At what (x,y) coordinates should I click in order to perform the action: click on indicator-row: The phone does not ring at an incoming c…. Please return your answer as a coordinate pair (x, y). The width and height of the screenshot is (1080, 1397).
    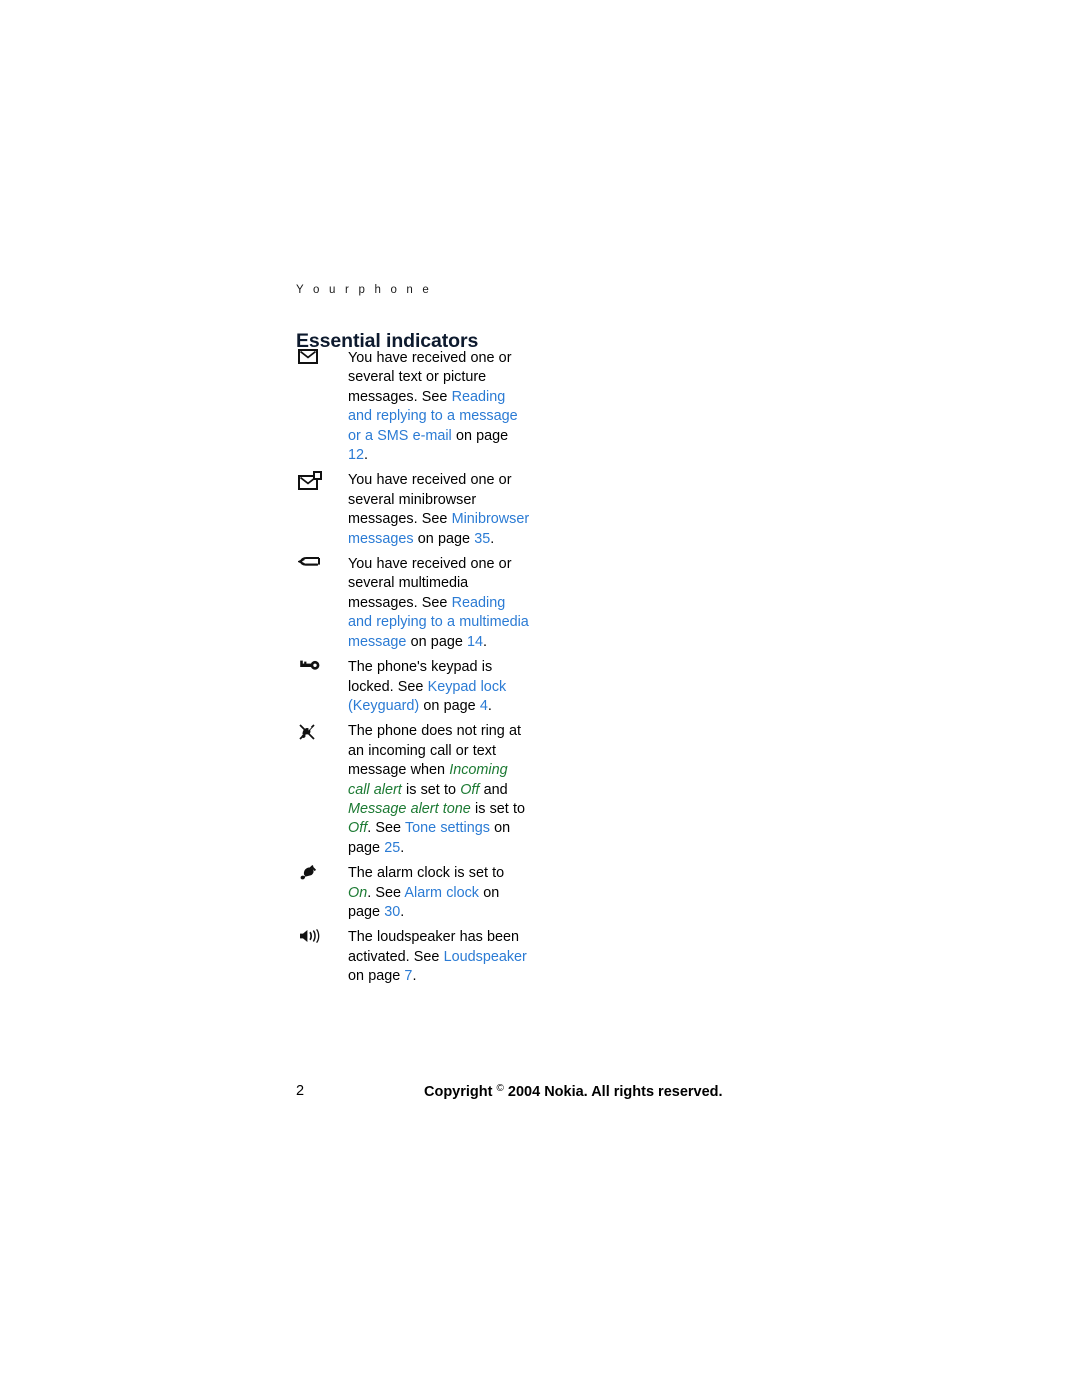
    Looking at the image, I should click on (506, 790).